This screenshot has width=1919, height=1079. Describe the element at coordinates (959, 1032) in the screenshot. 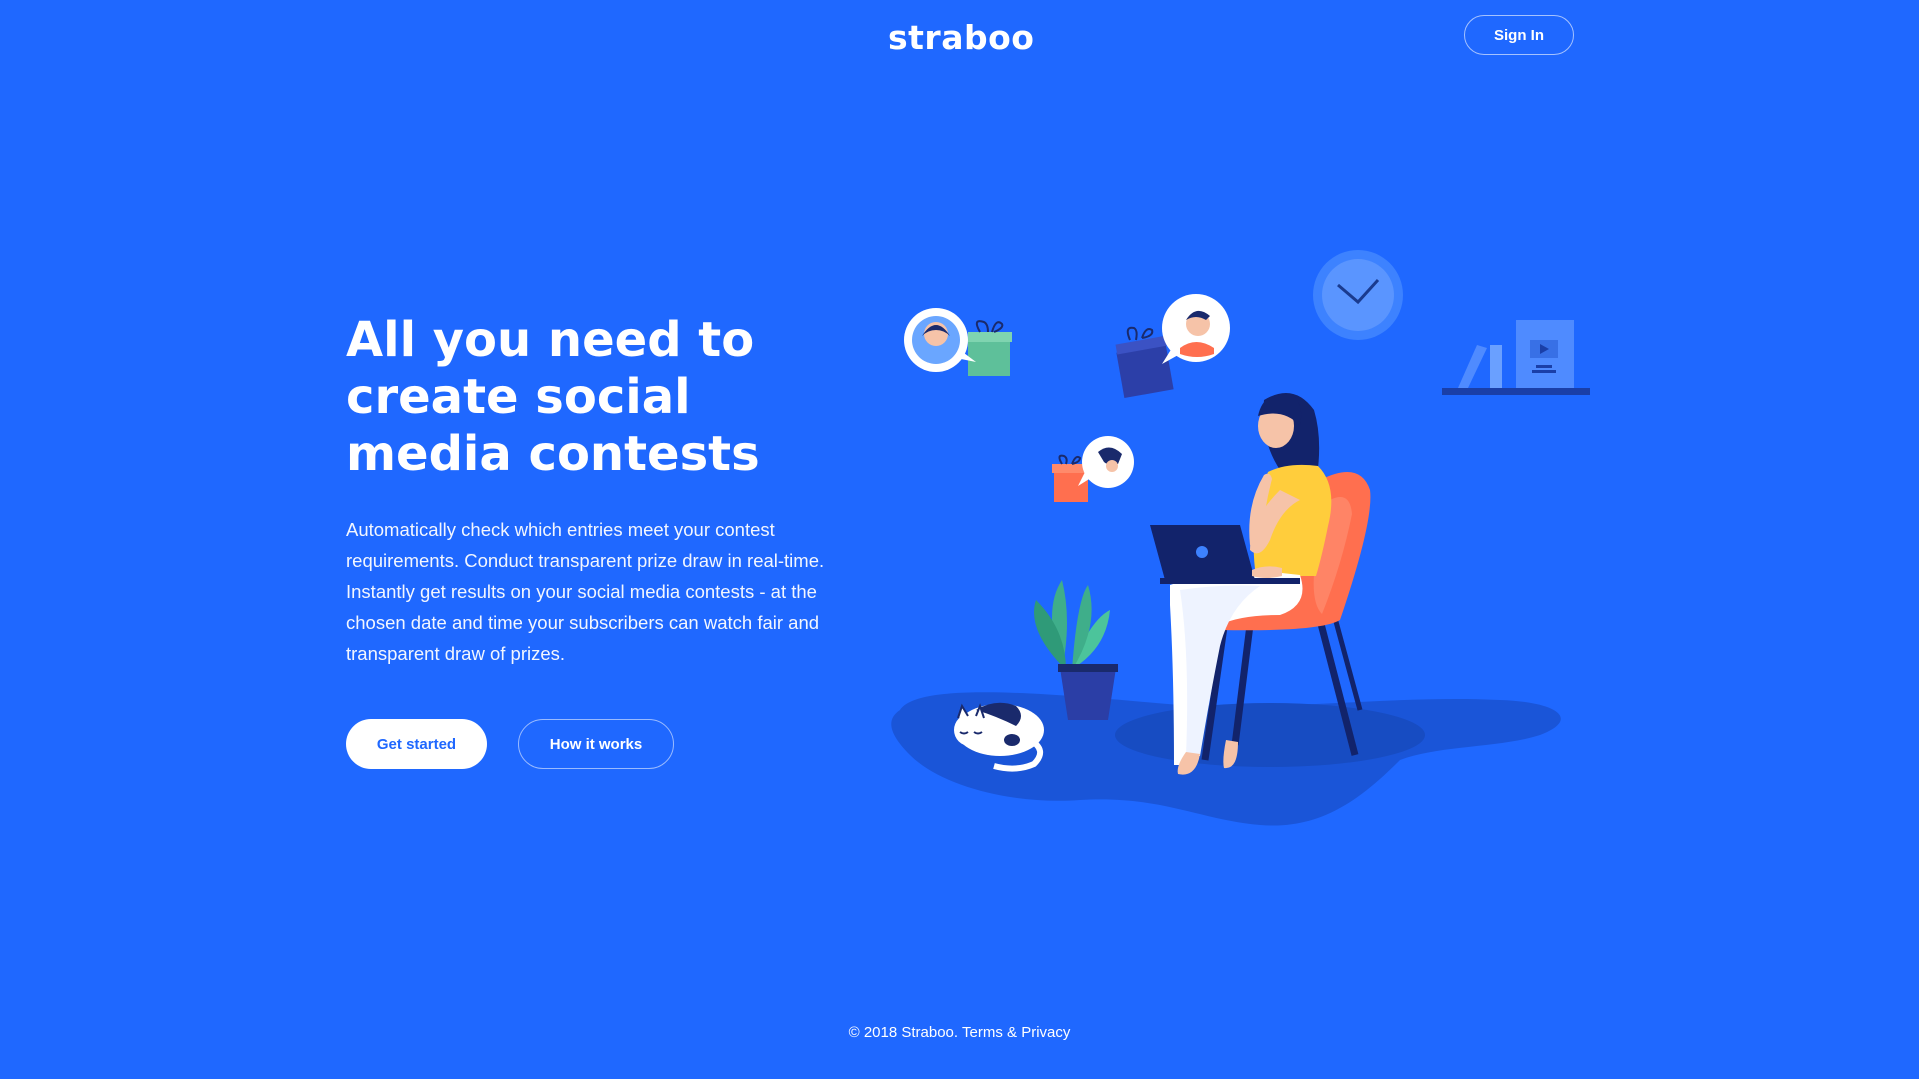

I see `footer: © 2018 Straboo. Terms & Privacy` at that location.